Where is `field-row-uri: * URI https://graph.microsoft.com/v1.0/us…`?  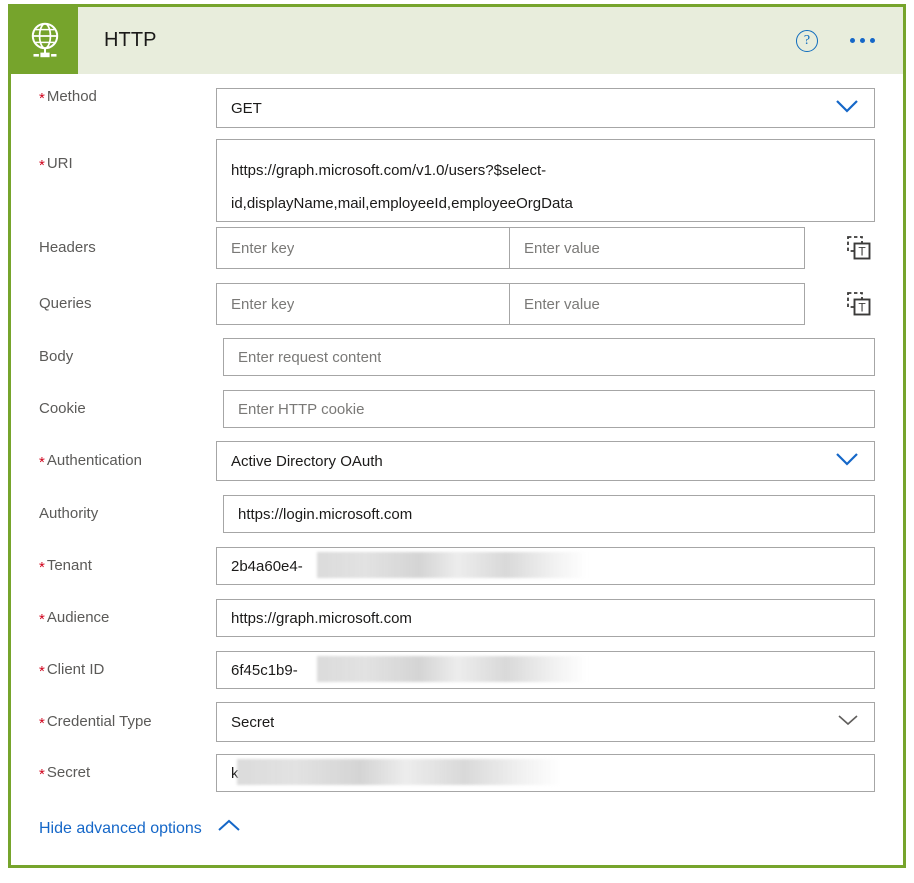
field-row-uri: * URI https://graph.microsoft.com/v1.0/us… is located at coordinates (457, 180).